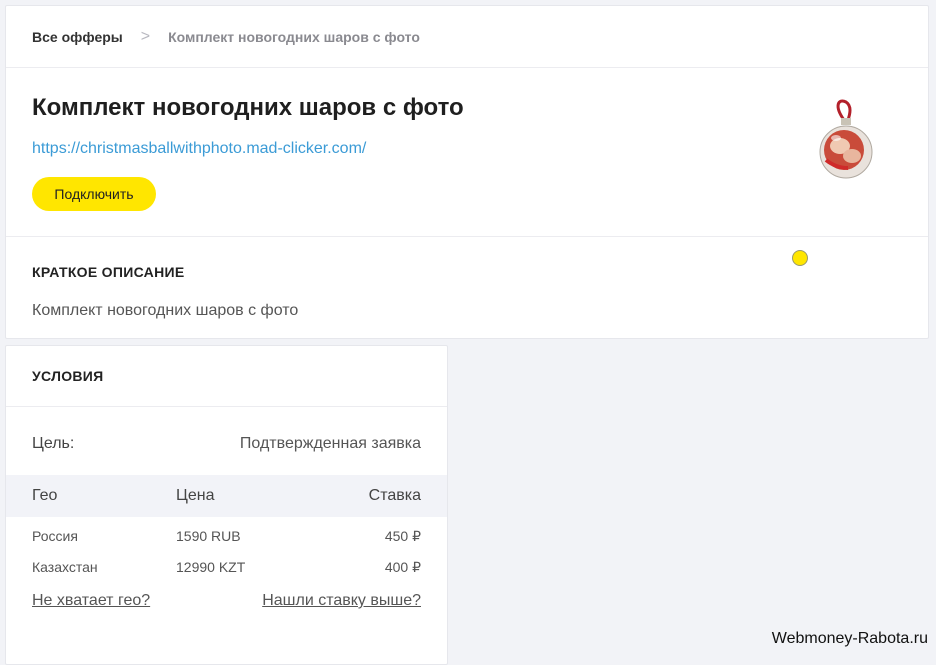 Image resolution: width=936 pixels, height=665 pixels. I want to click on links-row: Не хватает гео? Нашли ставку выше?, so click(226, 599).